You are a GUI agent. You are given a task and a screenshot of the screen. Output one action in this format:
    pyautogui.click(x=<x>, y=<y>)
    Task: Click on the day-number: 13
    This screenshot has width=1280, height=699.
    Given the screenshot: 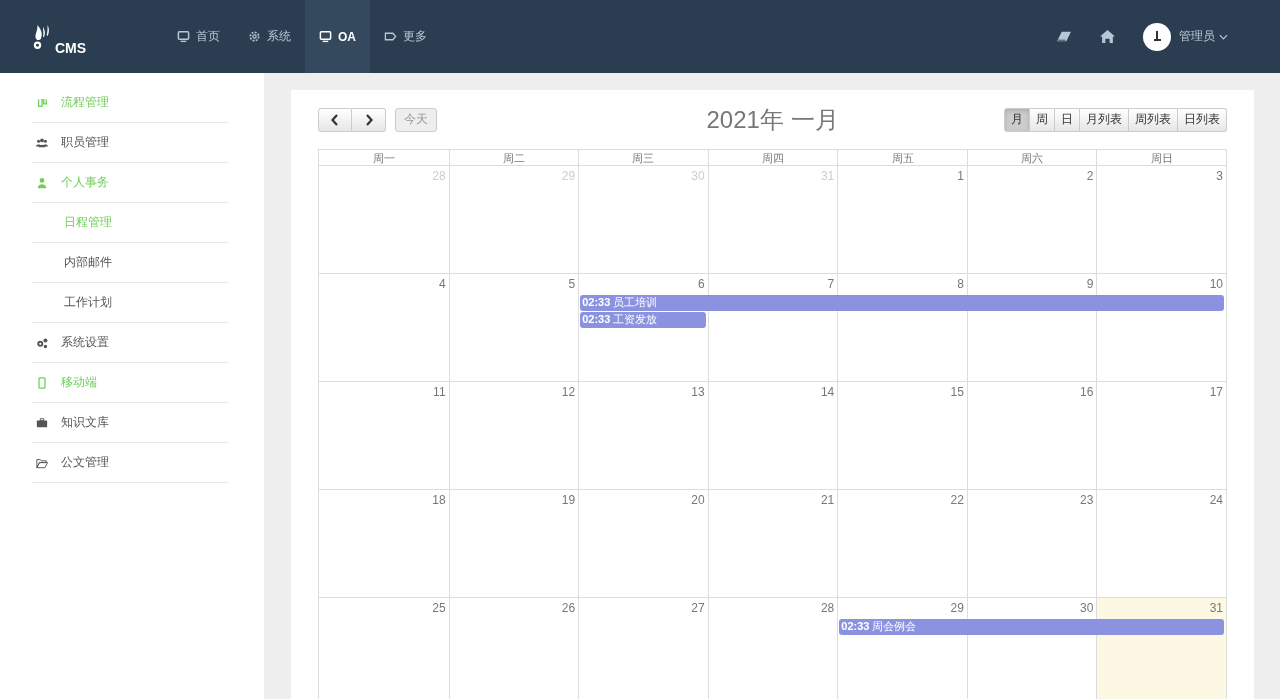 What is the action you would take?
    pyautogui.click(x=698, y=392)
    